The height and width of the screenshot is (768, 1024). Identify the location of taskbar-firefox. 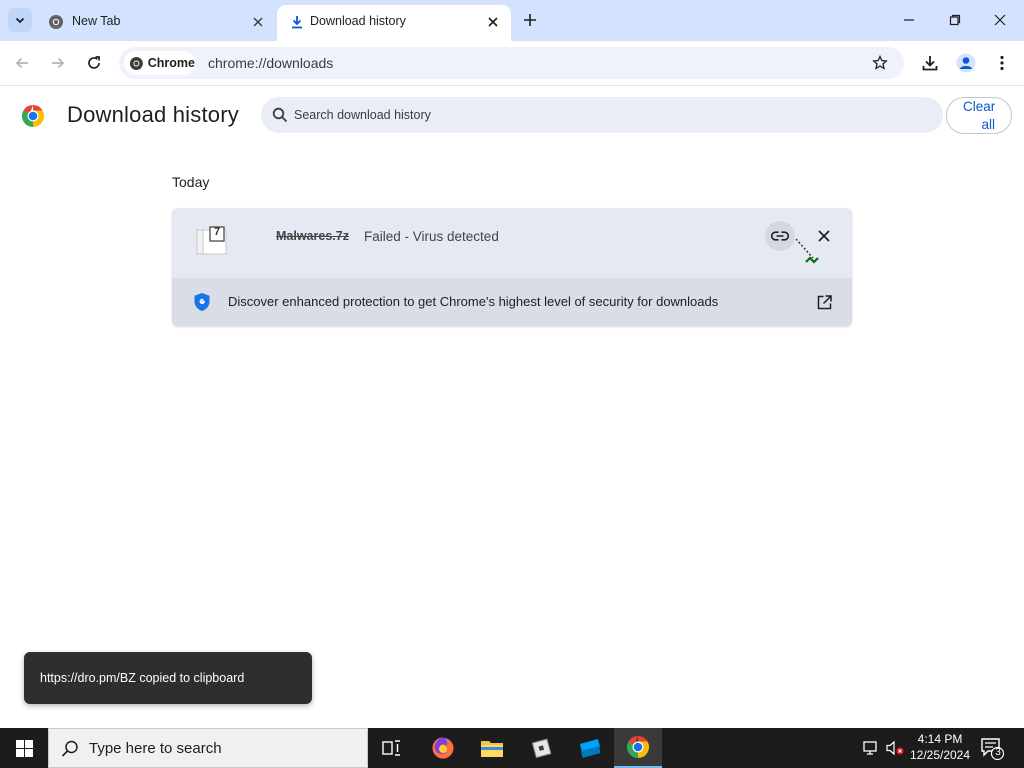
(443, 748).